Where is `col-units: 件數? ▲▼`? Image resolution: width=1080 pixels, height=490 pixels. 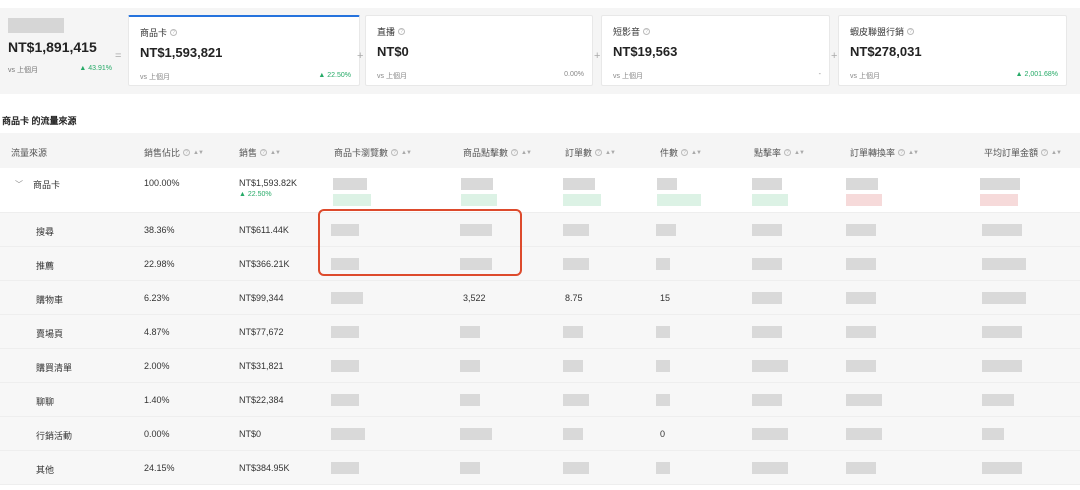 col-units: 件數? ▲▼ is located at coordinates (681, 152).